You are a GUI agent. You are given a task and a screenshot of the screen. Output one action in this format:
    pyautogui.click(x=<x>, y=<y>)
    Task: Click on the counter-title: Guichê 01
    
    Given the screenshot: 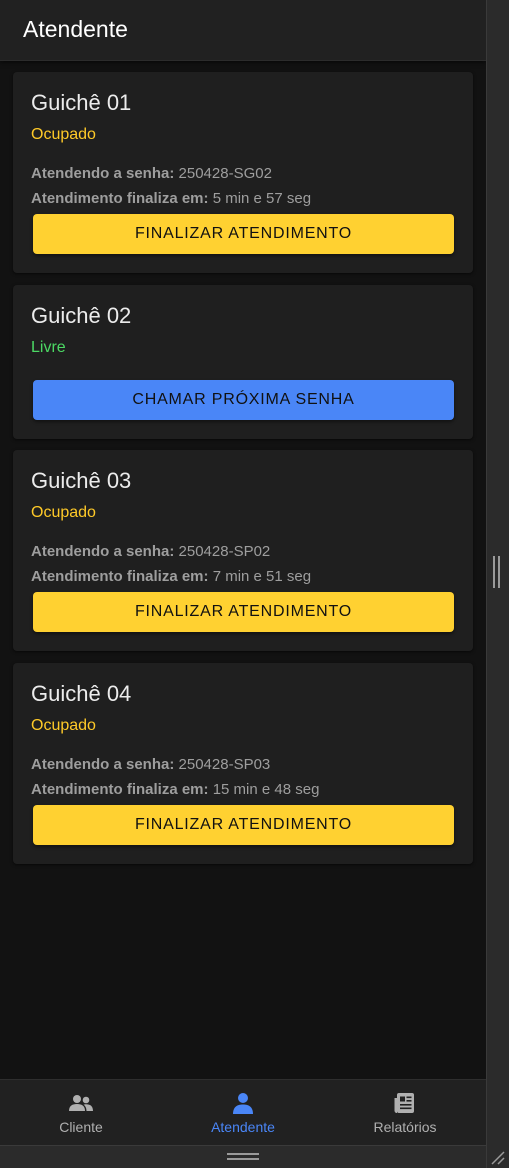 What is the action you would take?
    pyautogui.click(x=81, y=102)
    